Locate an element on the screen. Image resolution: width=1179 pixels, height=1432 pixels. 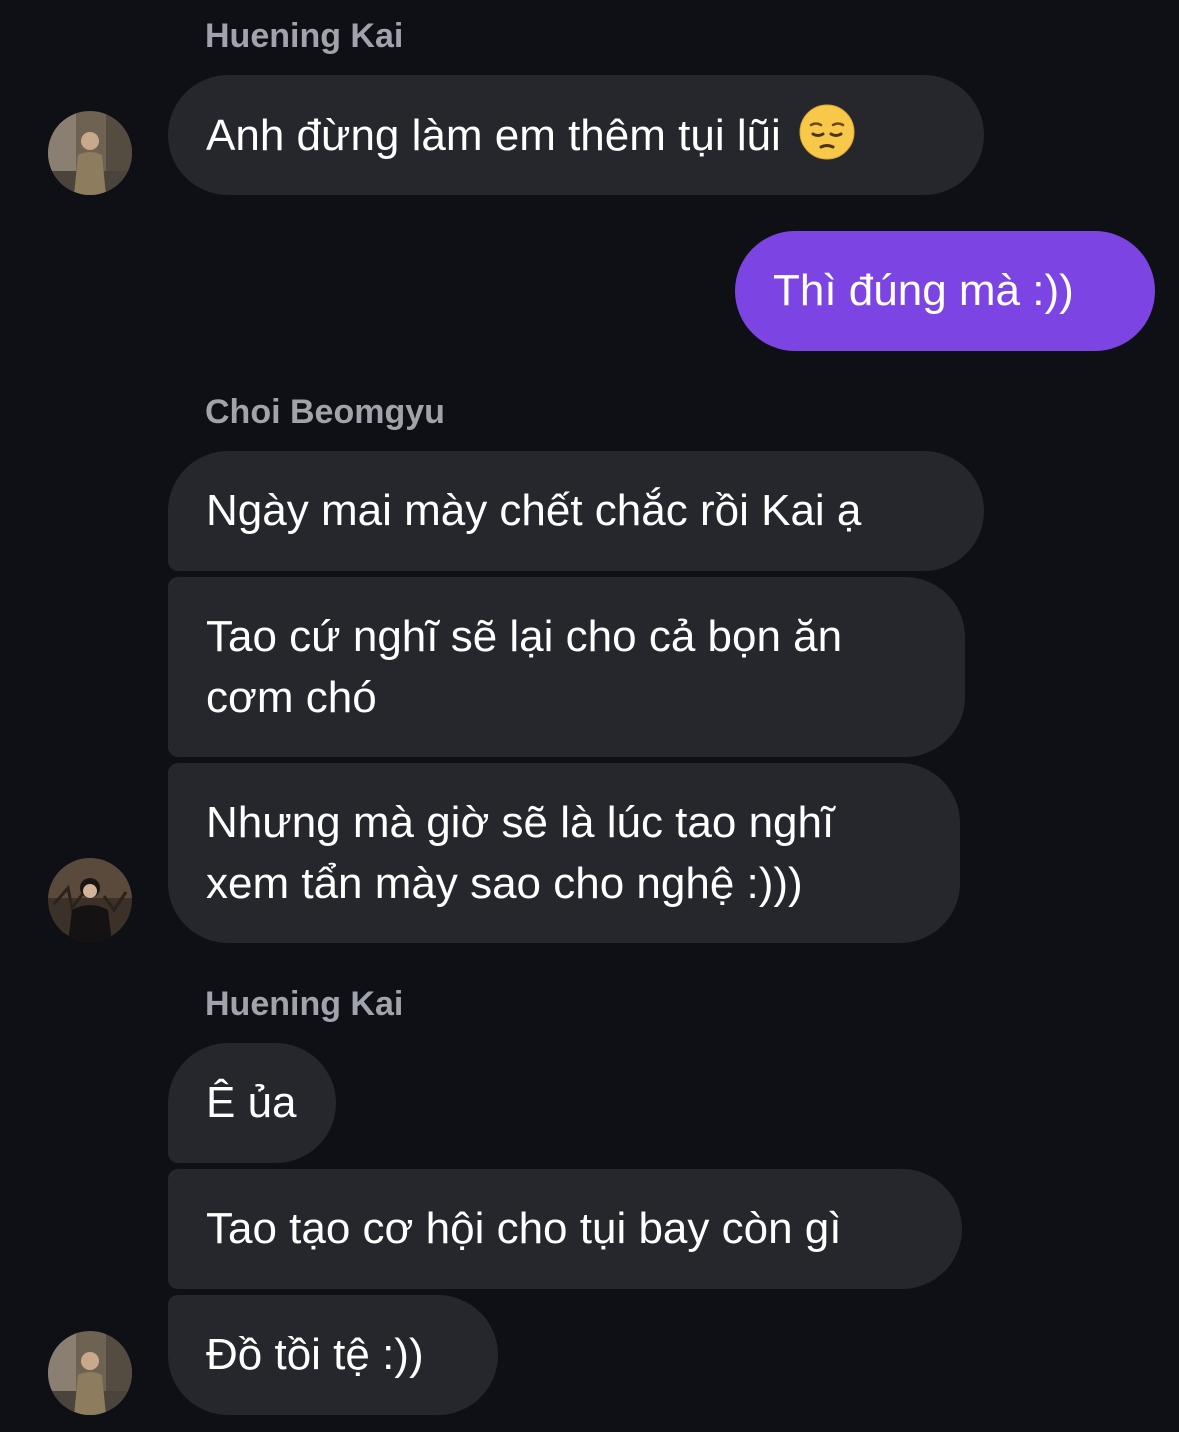
message-bubble: Tao cứ nghĩ sẽ lại cho cả bọn ăn cơm chó is located at coordinates (566, 667).